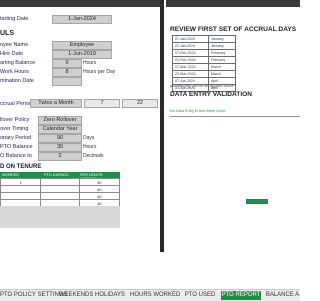 The image size is (320, 301). What do you see at coordinates (102, 103) in the screenshot?
I see `accrual-day-1: 7` at bounding box center [102, 103].